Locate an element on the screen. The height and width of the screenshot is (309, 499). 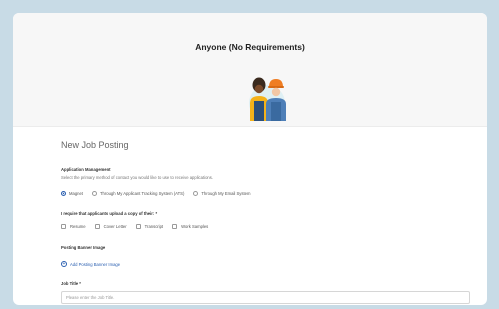
checkbox-cover-letter: Cover Letter is located at coordinates (110, 226).